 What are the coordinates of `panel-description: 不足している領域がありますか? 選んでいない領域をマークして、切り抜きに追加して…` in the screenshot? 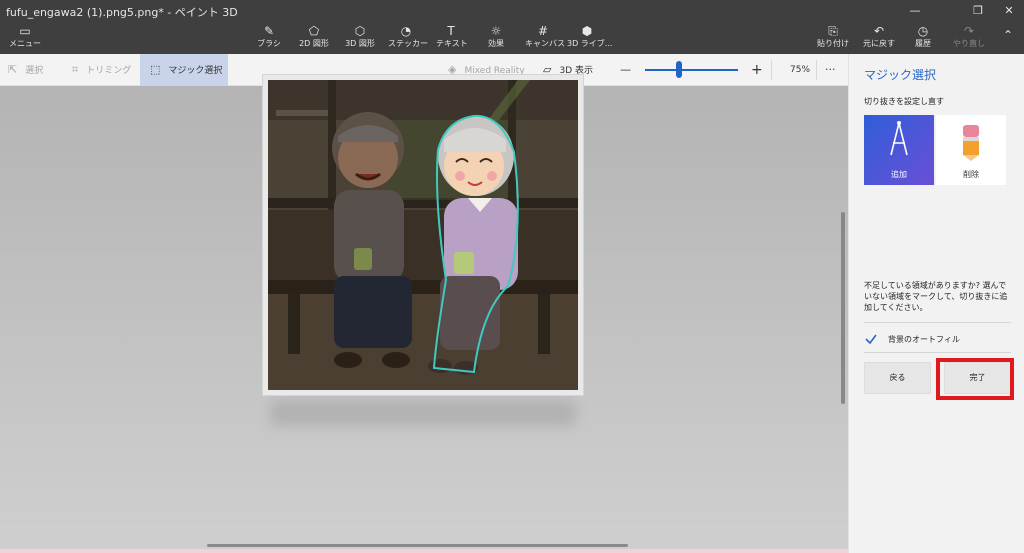 It's located at (936, 296).